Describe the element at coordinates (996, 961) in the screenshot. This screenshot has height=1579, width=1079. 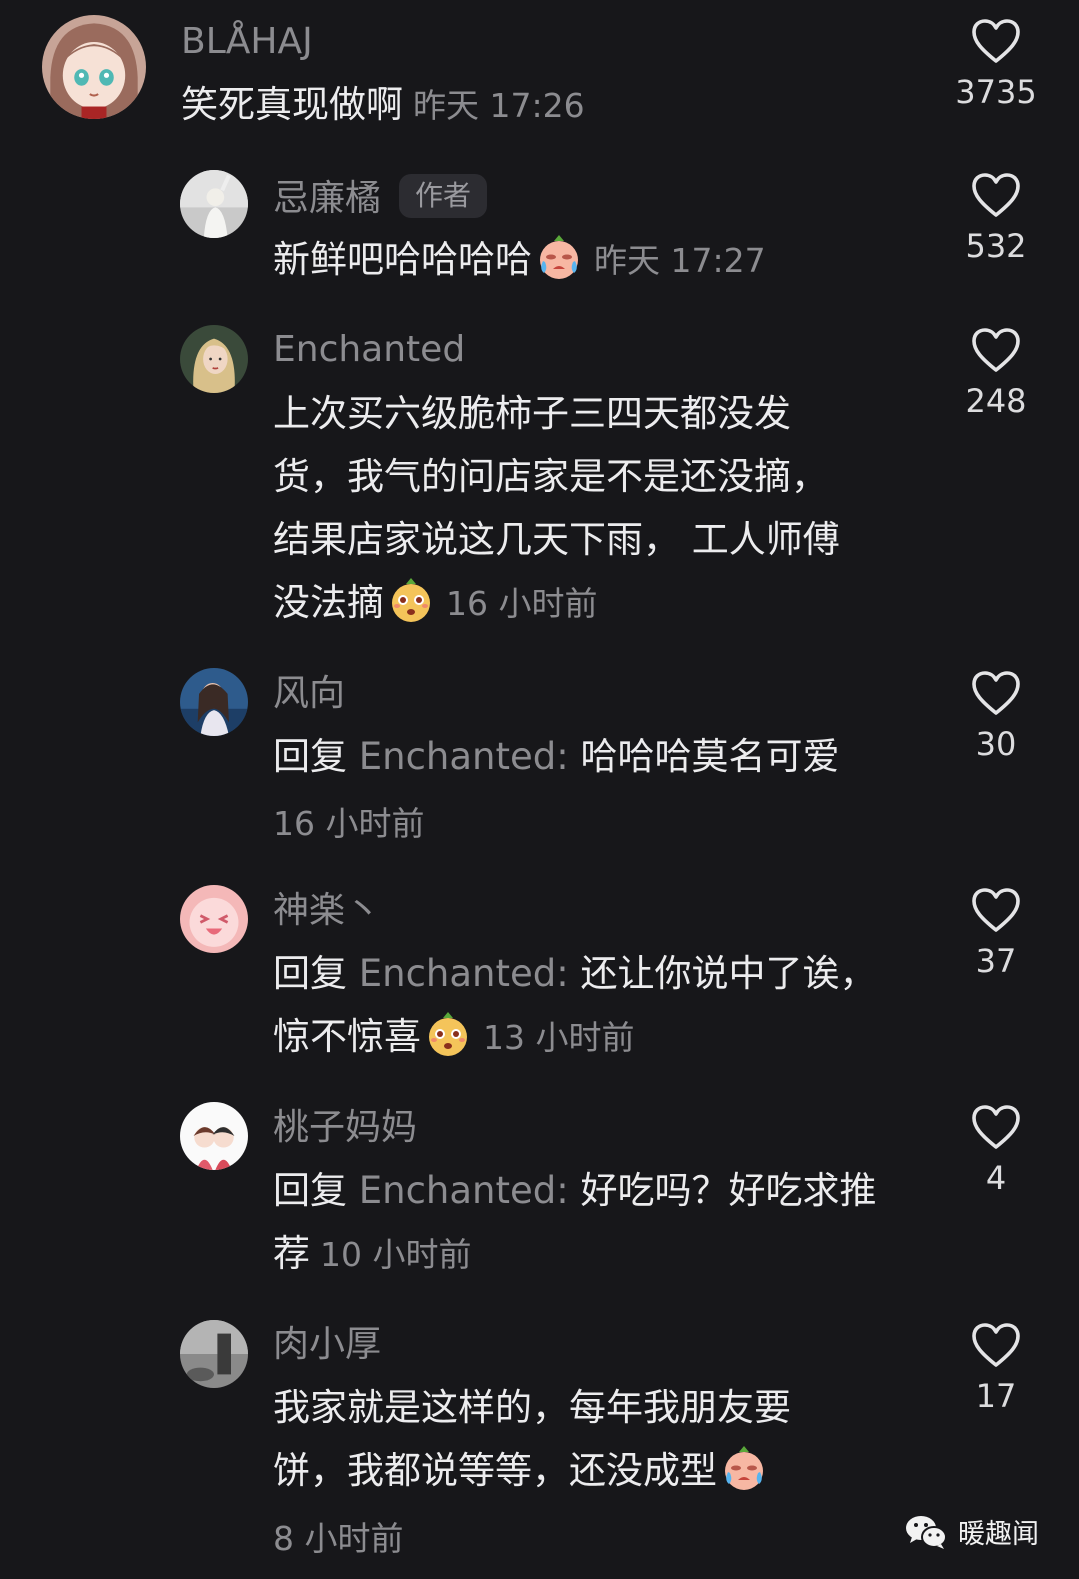
I see `like-count: 37` at that location.